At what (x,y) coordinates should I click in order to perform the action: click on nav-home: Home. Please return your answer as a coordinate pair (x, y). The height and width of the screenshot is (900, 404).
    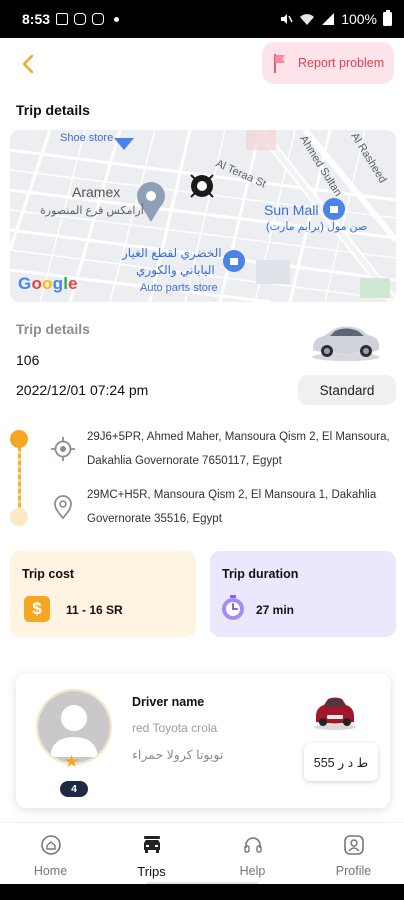
    Looking at the image, I should click on (50, 853).